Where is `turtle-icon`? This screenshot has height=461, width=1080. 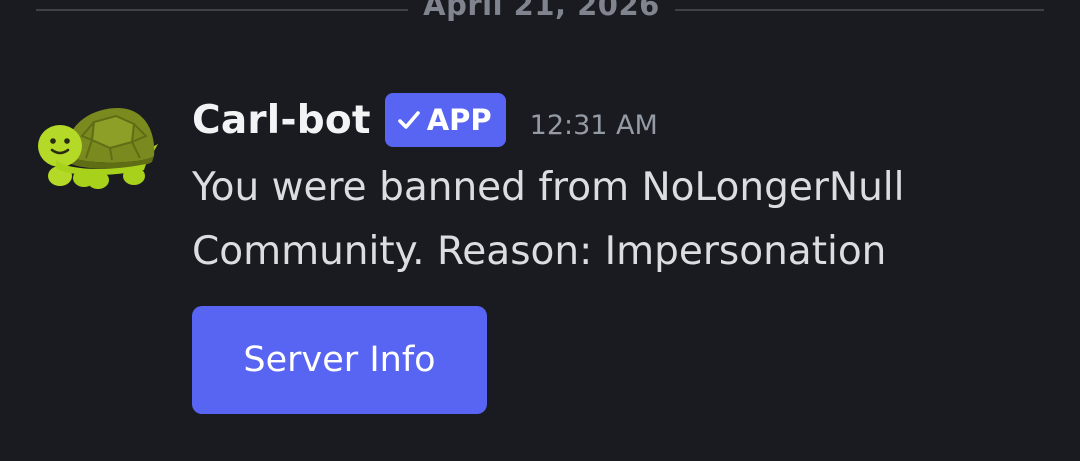 turtle-icon is located at coordinates (98, 148).